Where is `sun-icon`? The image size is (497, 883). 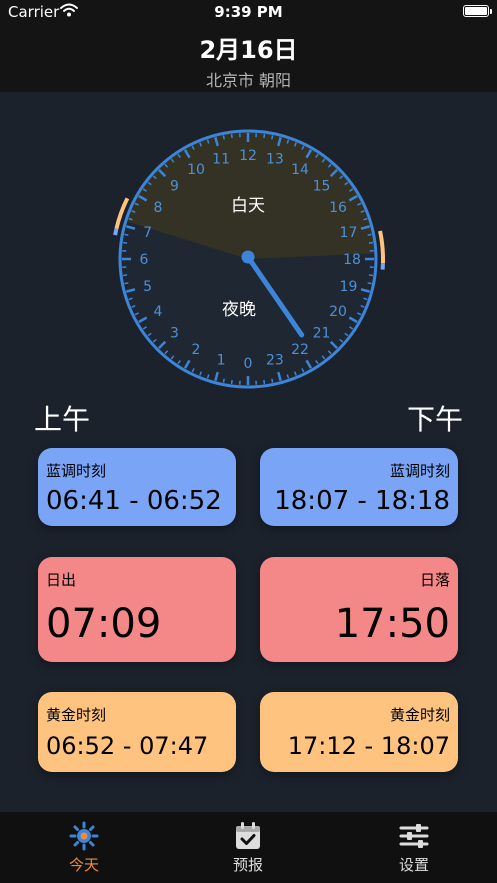 sun-icon is located at coordinates (84, 836).